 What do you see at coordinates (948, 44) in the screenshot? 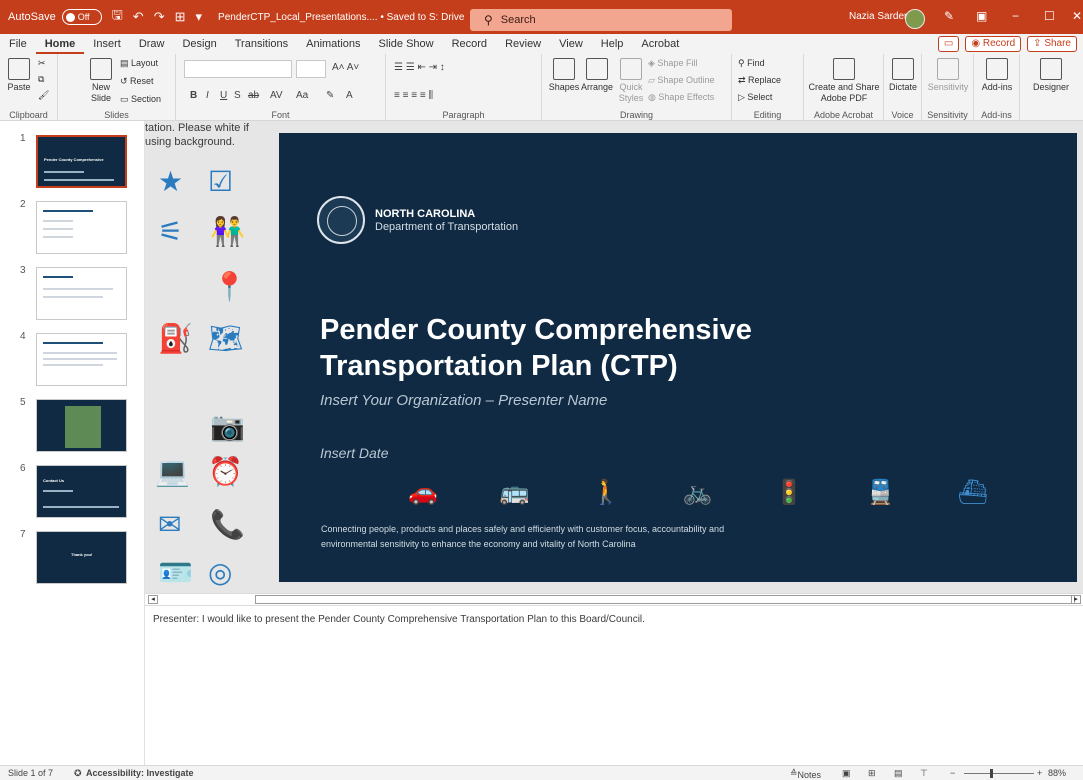
I see `comments-button: ▭` at bounding box center [948, 44].